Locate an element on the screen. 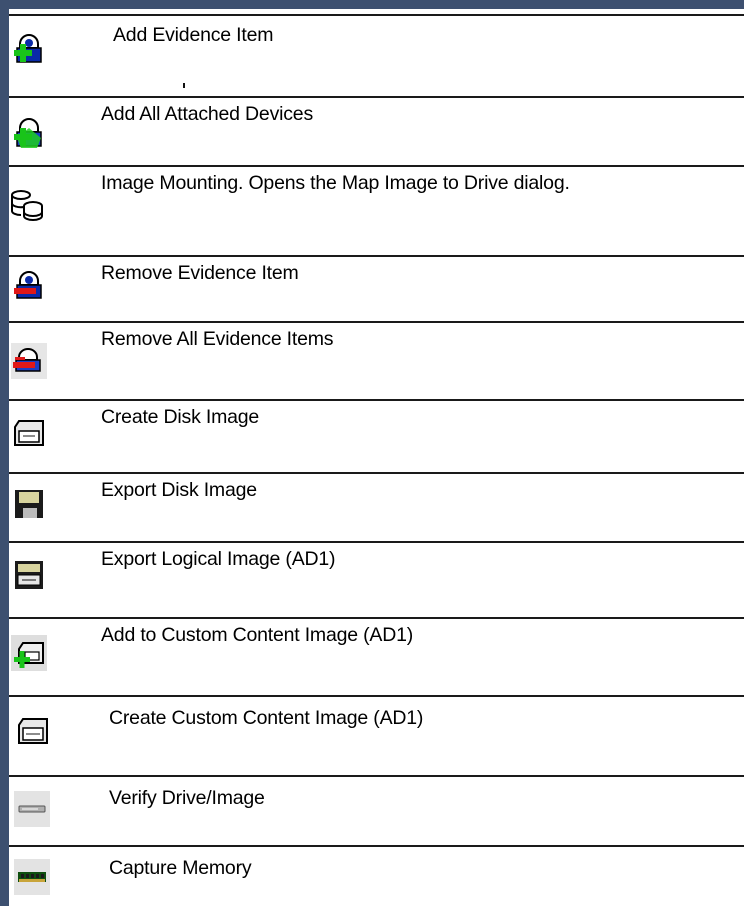  create-custom-content-icon is located at coordinates (33, 731).